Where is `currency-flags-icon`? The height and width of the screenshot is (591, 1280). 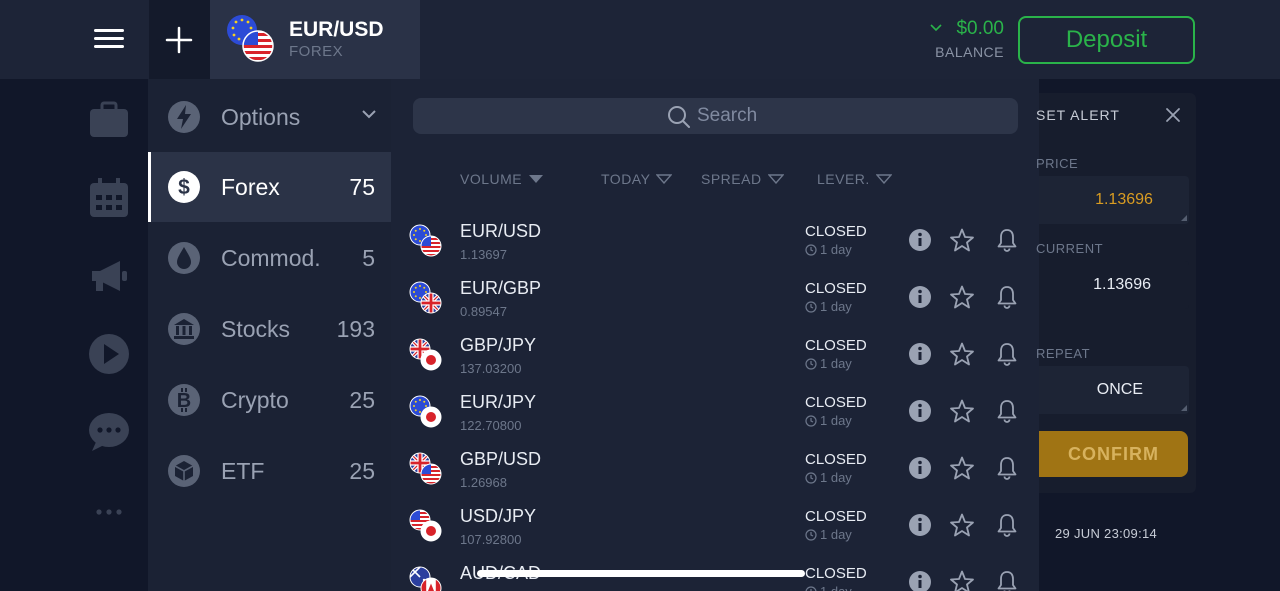 currency-flags-icon is located at coordinates (425, 411).